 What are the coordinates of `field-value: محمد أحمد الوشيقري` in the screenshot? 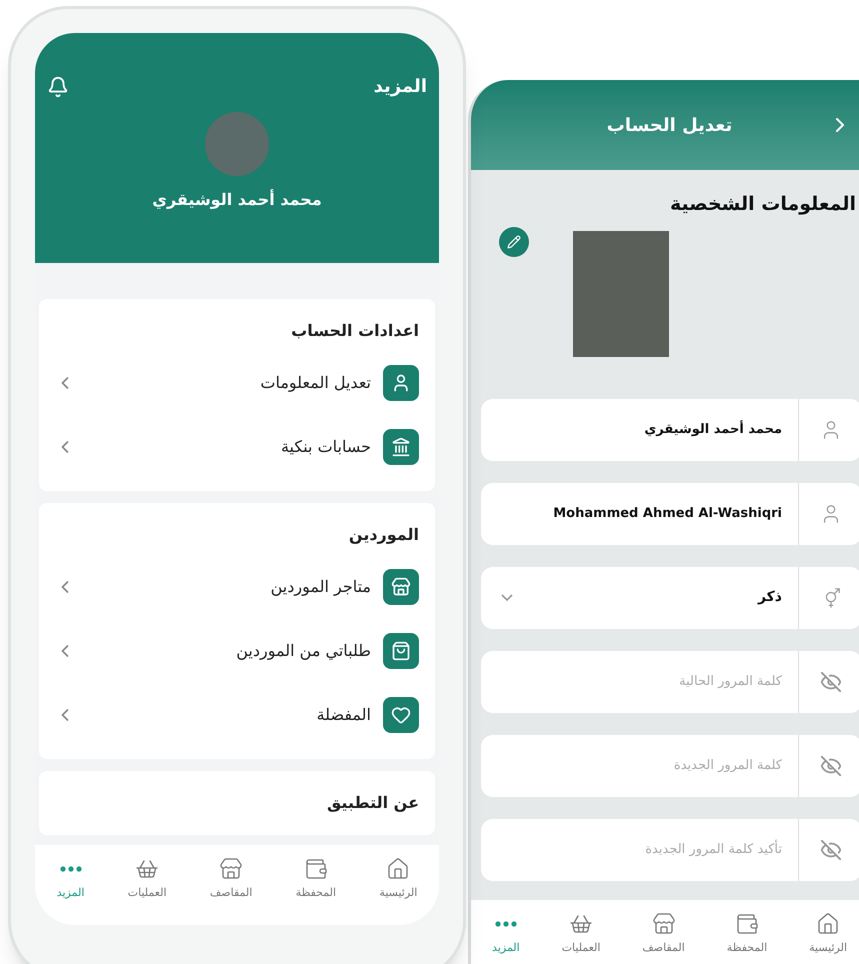 It's located at (713, 429).